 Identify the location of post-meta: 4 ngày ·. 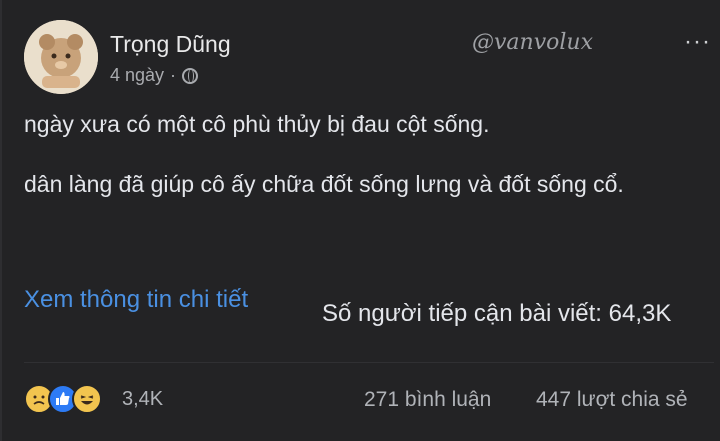
(154, 75).